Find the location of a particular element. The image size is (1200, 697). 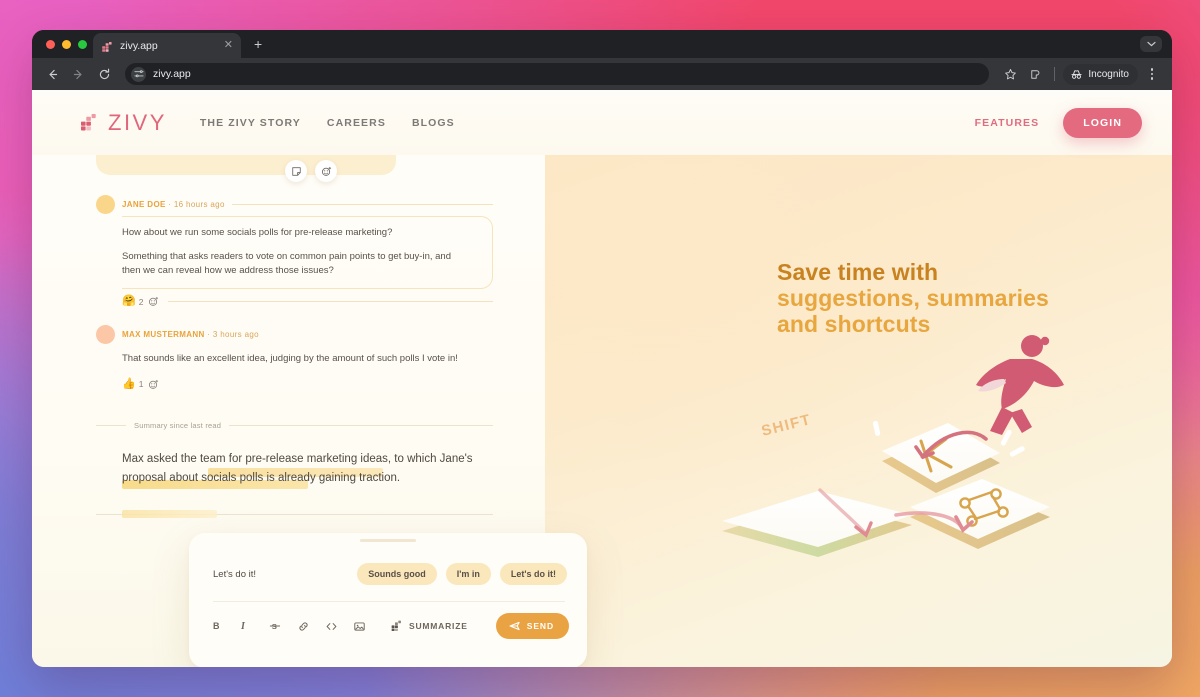

link-icon is located at coordinates (311, 626).